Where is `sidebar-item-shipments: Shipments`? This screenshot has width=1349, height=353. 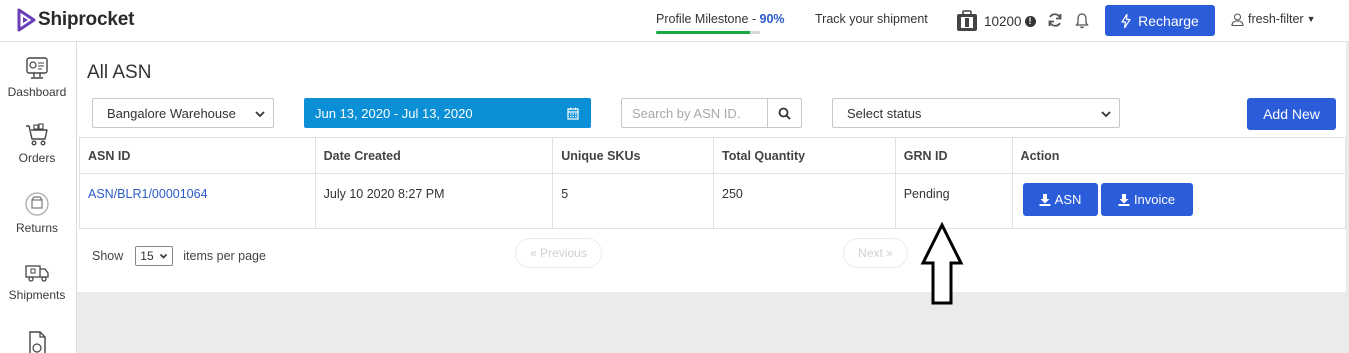
sidebar-item-shipments: Shipments is located at coordinates (37, 281).